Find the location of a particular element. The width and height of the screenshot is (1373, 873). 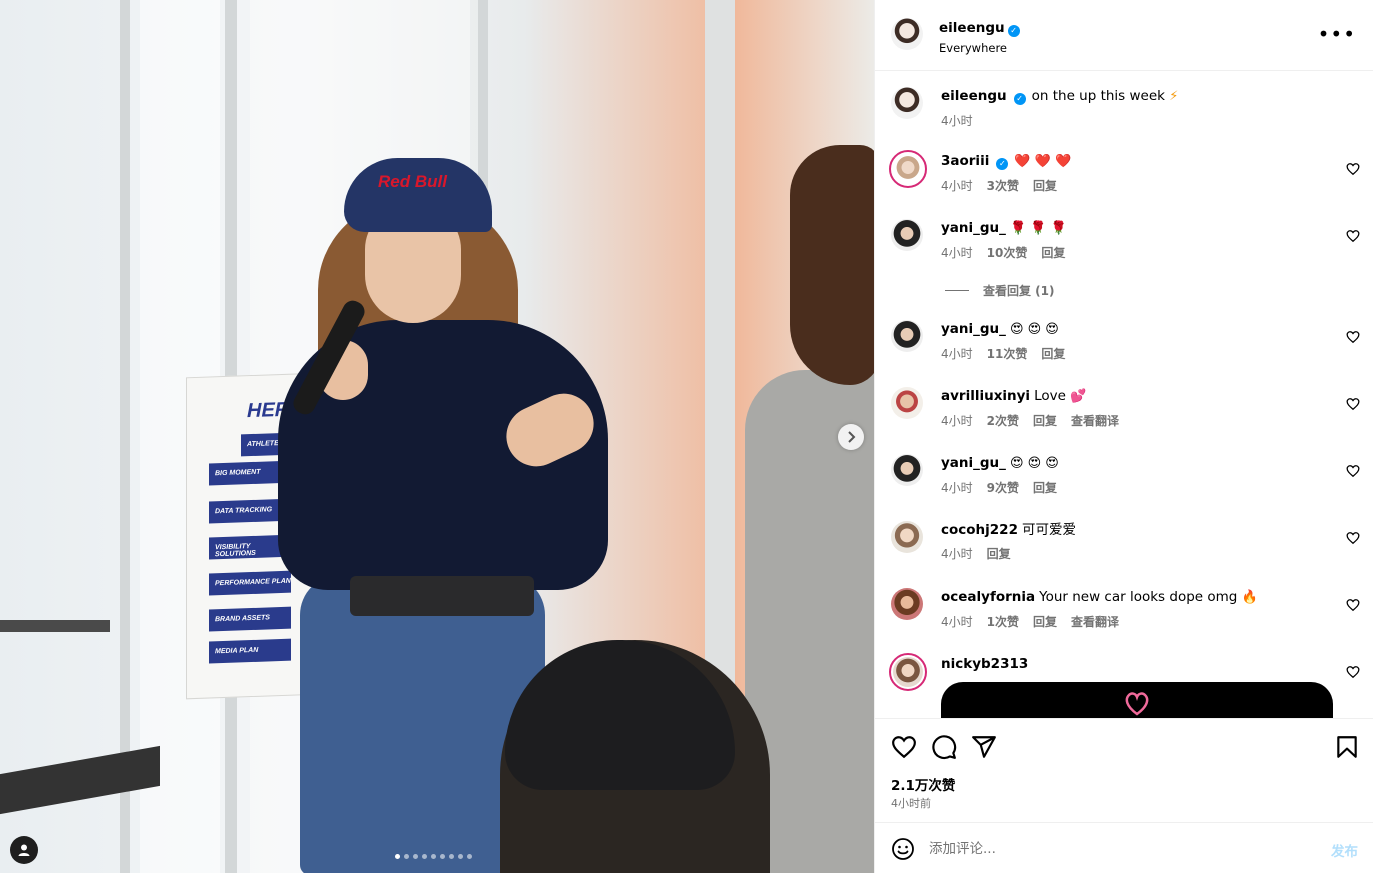

author-username: eileengu is located at coordinates (972, 28).